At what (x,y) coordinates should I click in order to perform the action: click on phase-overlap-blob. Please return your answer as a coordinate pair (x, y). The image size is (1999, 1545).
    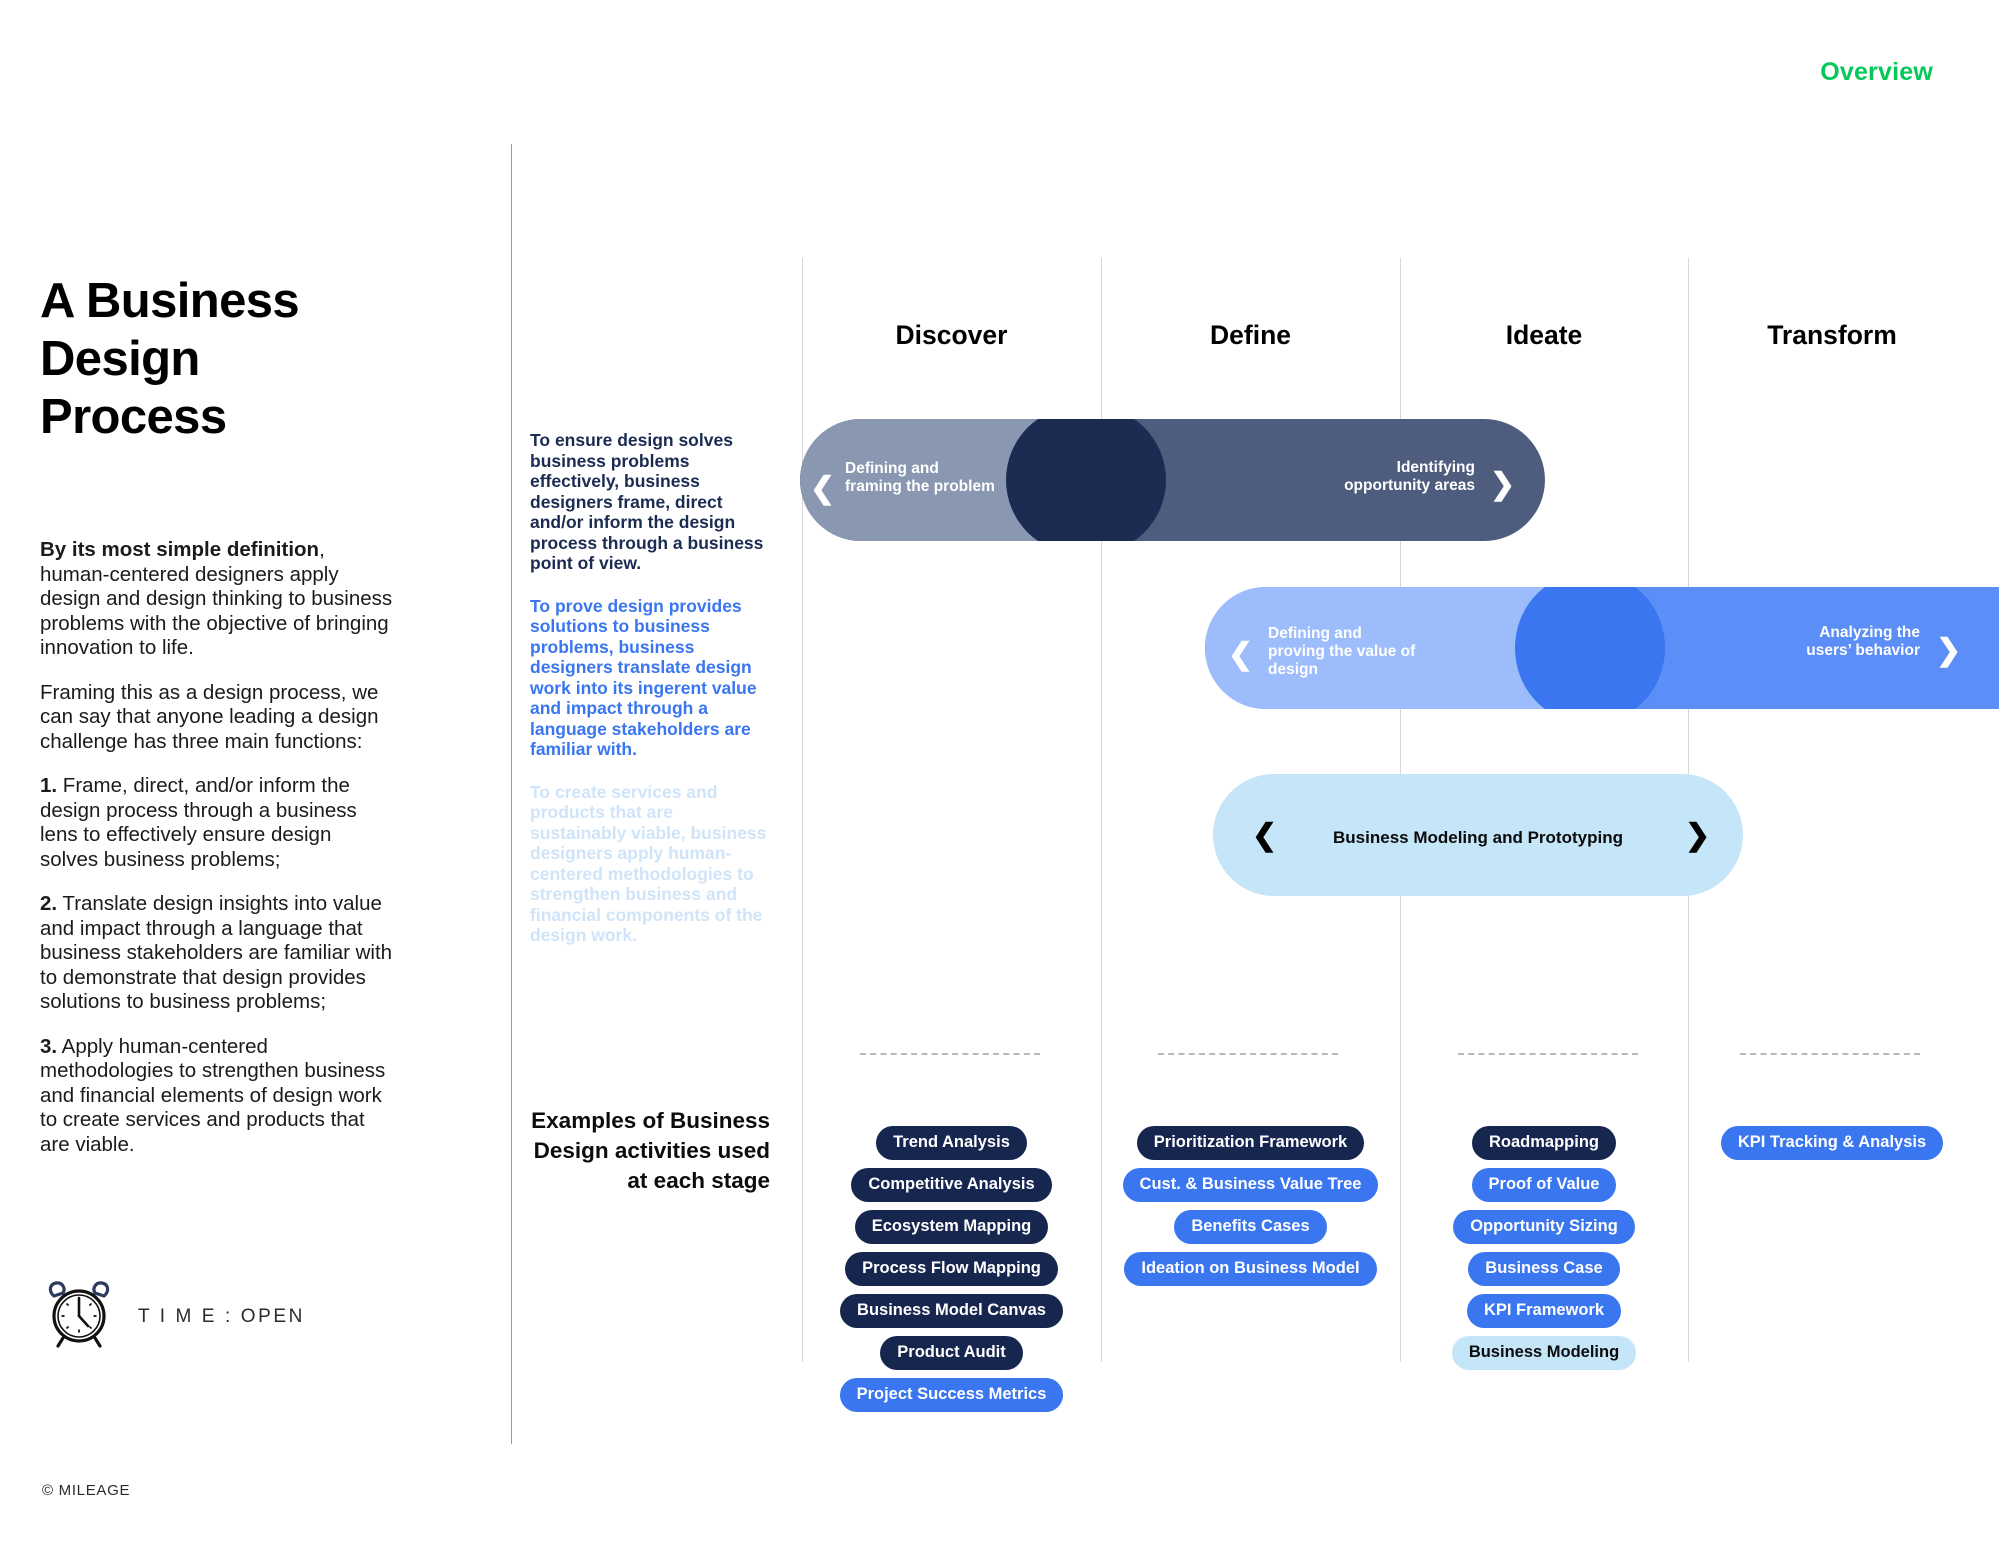
    Looking at the image, I should click on (1086, 480).